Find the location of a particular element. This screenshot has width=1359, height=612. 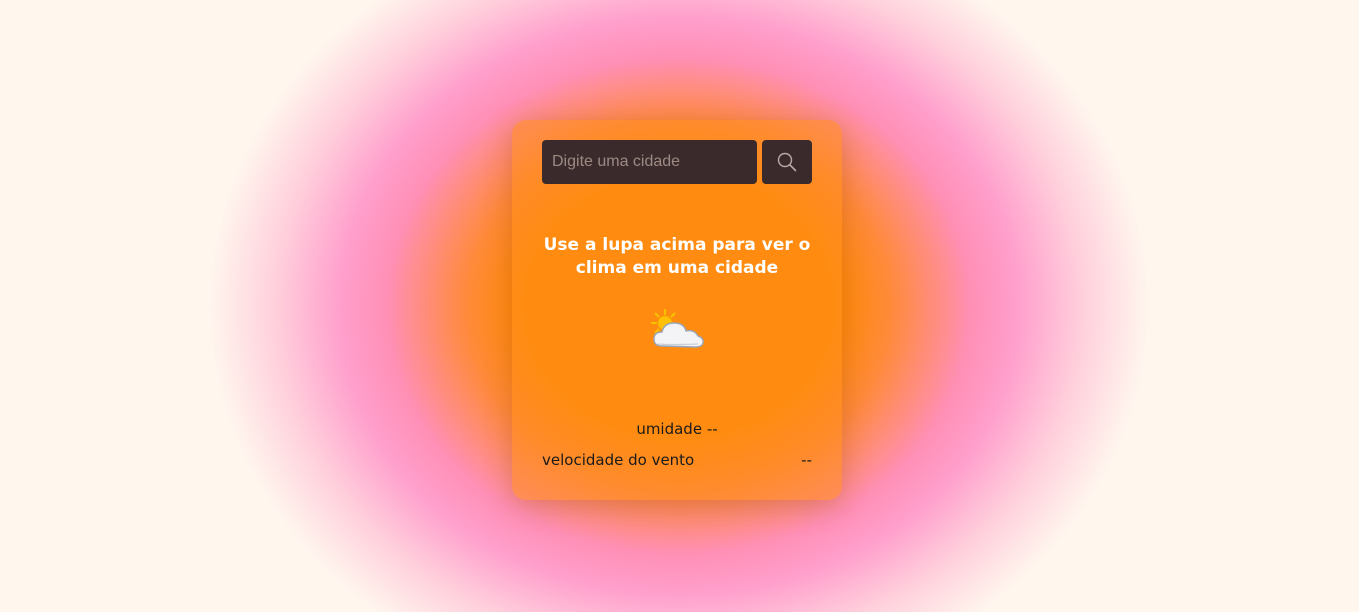

wind-value: -- is located at coordinates (806, 460).